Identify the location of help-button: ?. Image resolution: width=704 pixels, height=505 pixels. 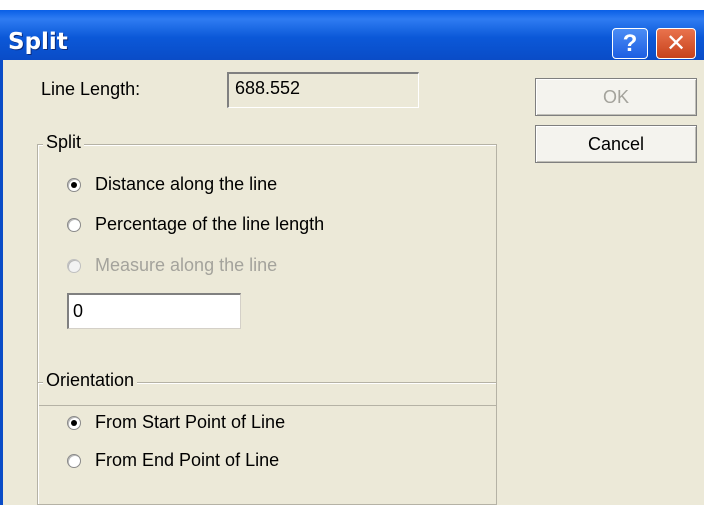
(630, 43).